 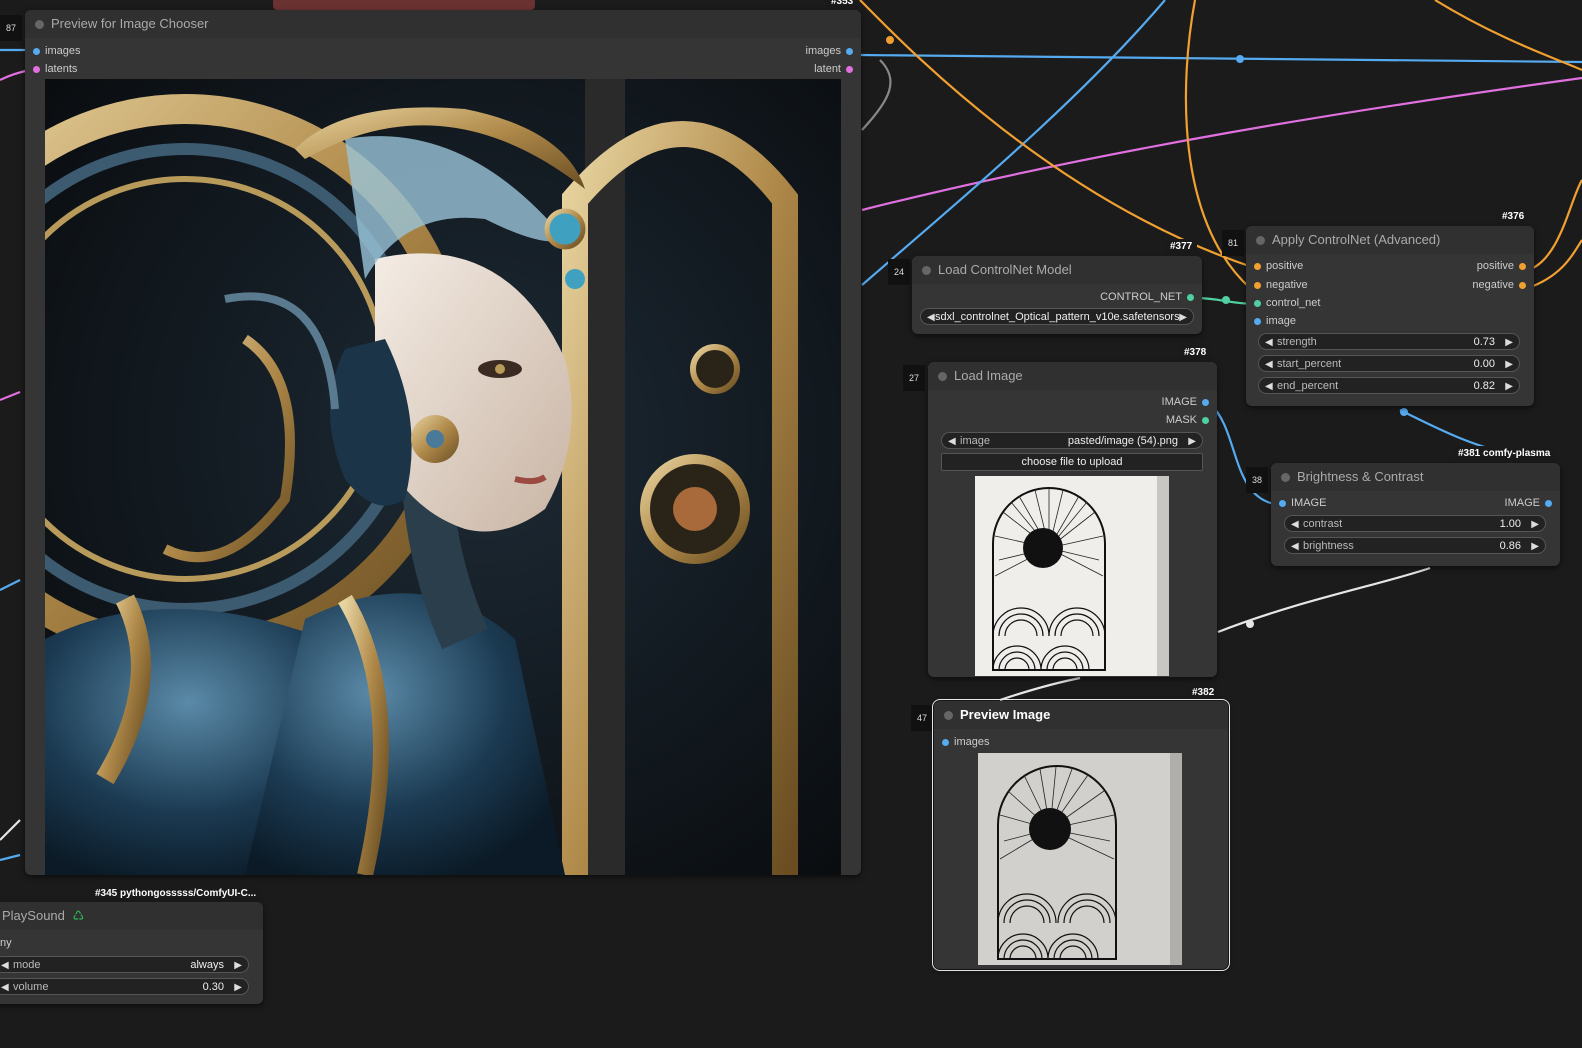 What do you see at coordinates (1415, 477) in the screenshot?
I see `node-title-bar: Brightness & Contrast` at bounding box center [1415, 477].